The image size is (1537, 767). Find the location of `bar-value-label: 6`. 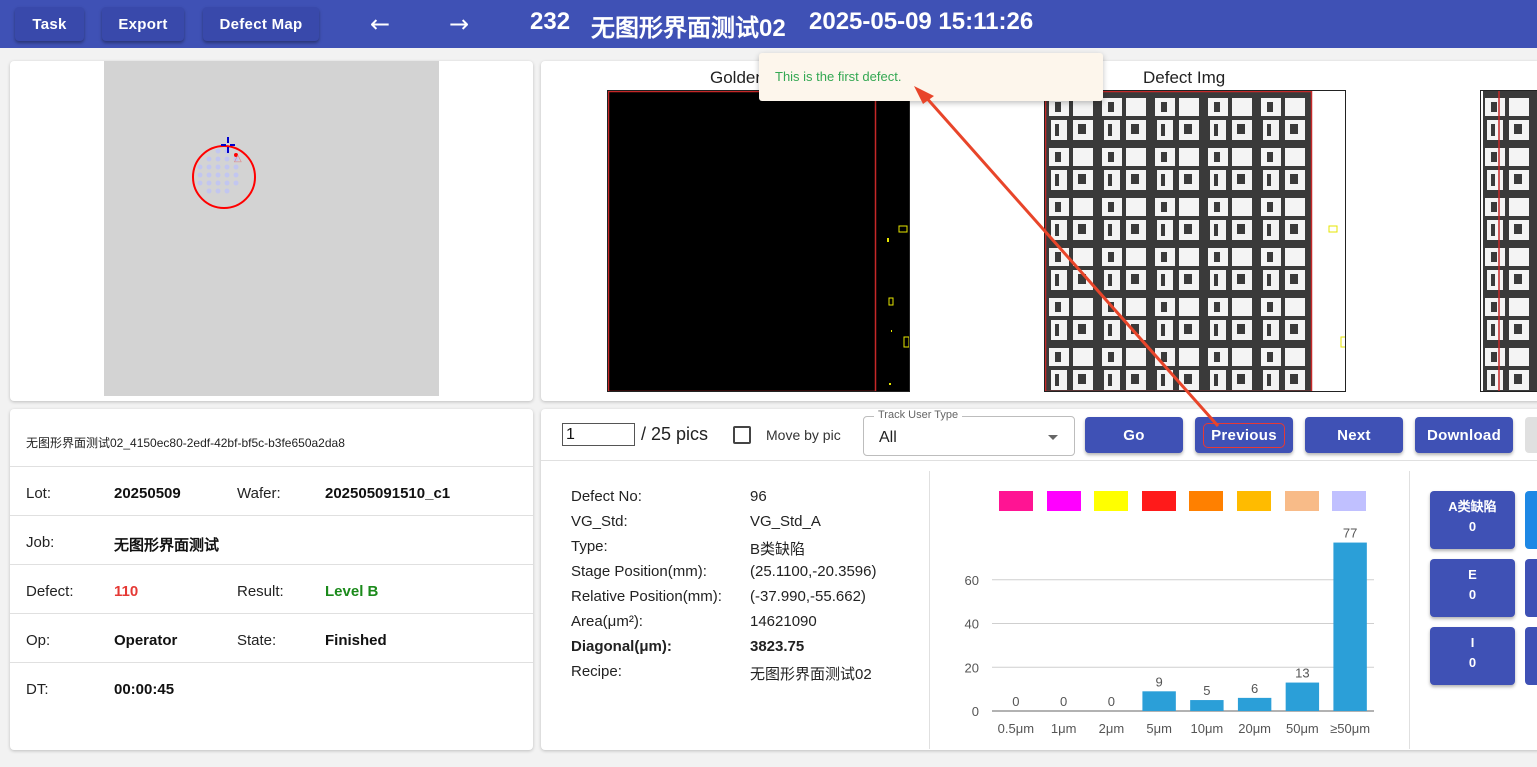

bar-value-label: 6 is located at coordinates (1254, 688).